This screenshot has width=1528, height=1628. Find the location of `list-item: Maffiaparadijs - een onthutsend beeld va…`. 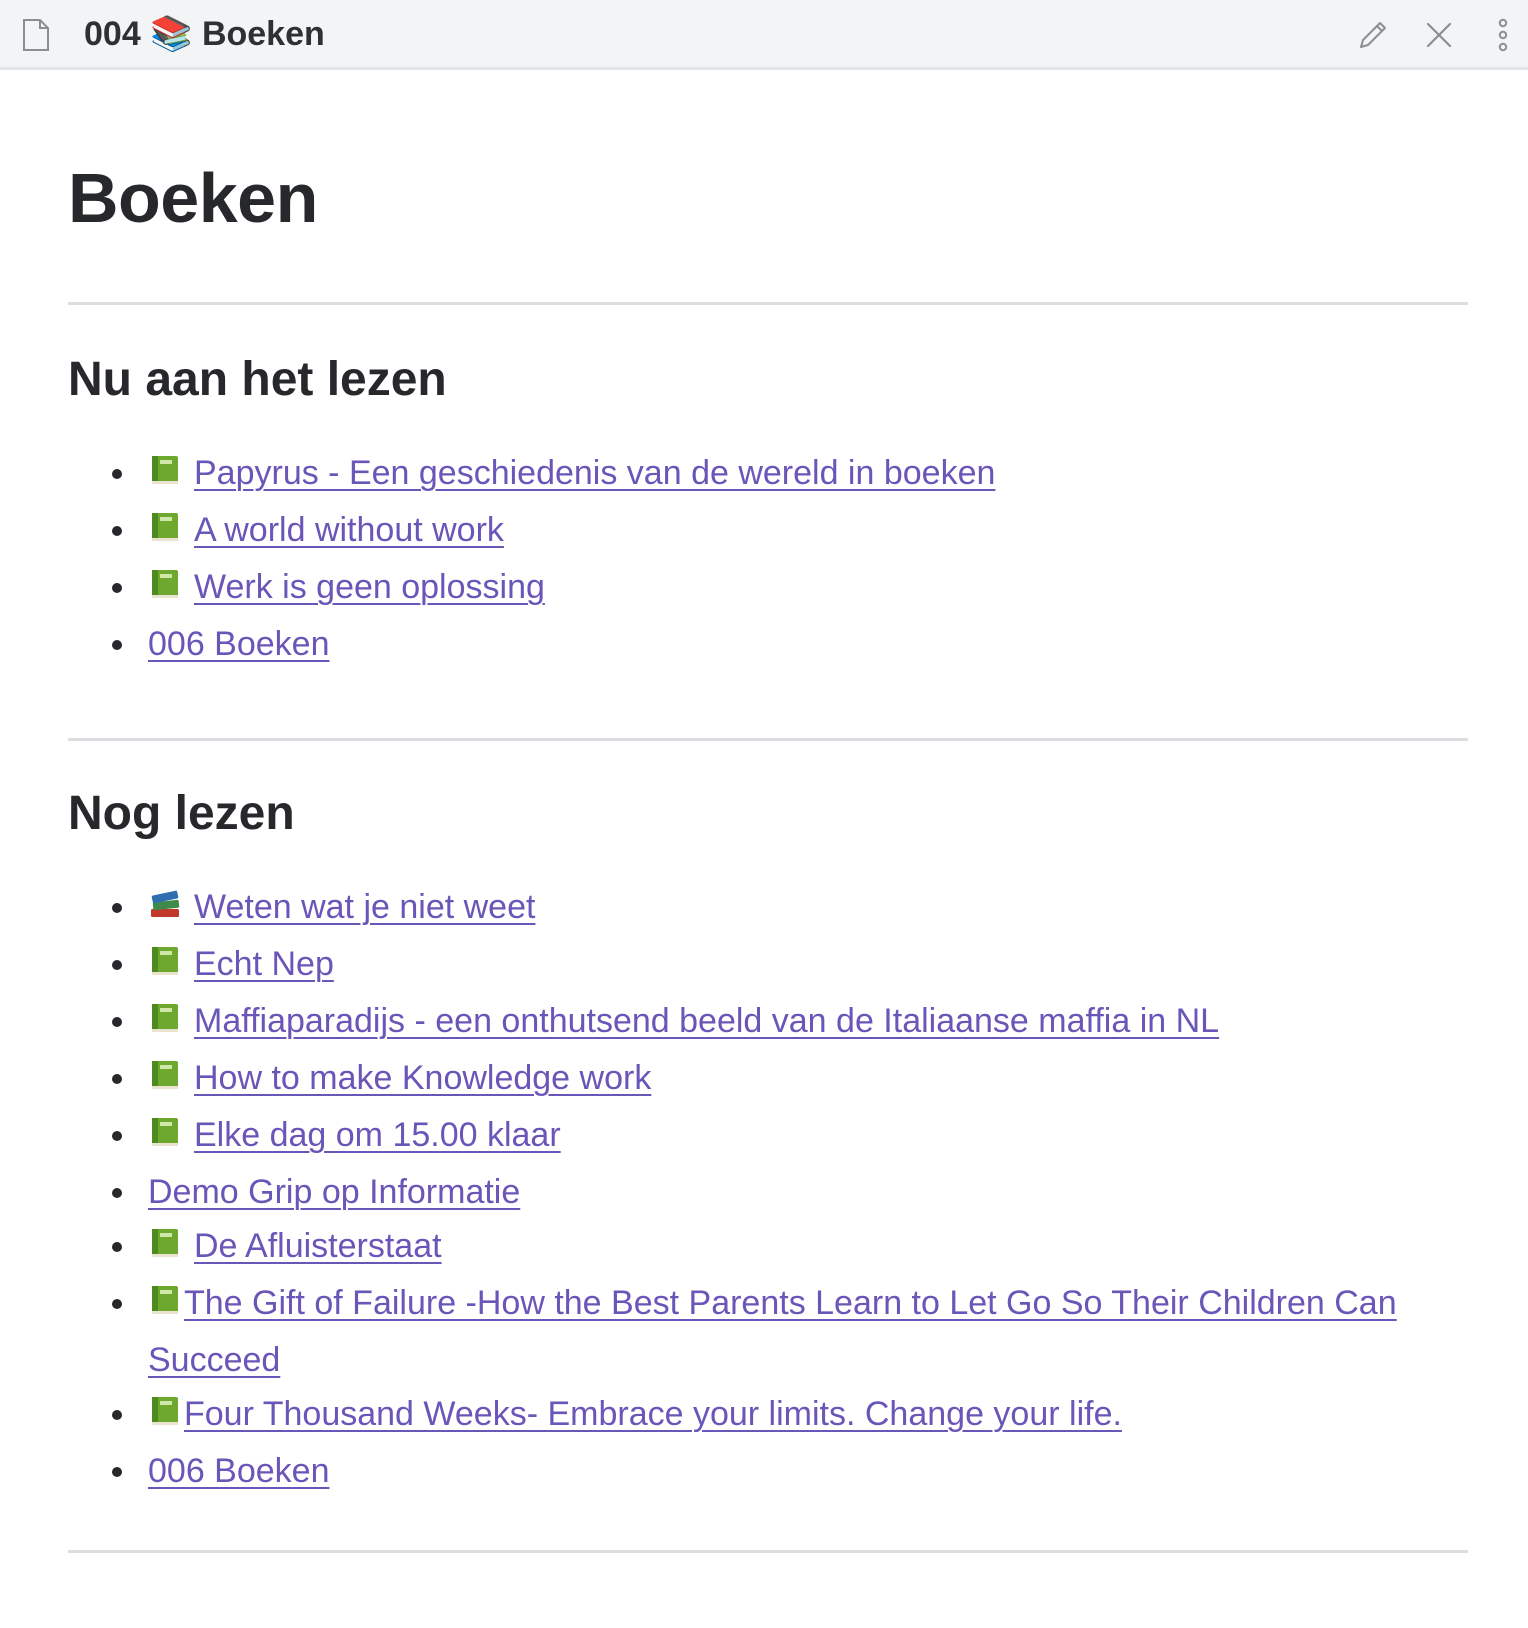

list-item: Maffiaparadijs - een onthutsend beeld va… is located at coordinates (768, 1022).